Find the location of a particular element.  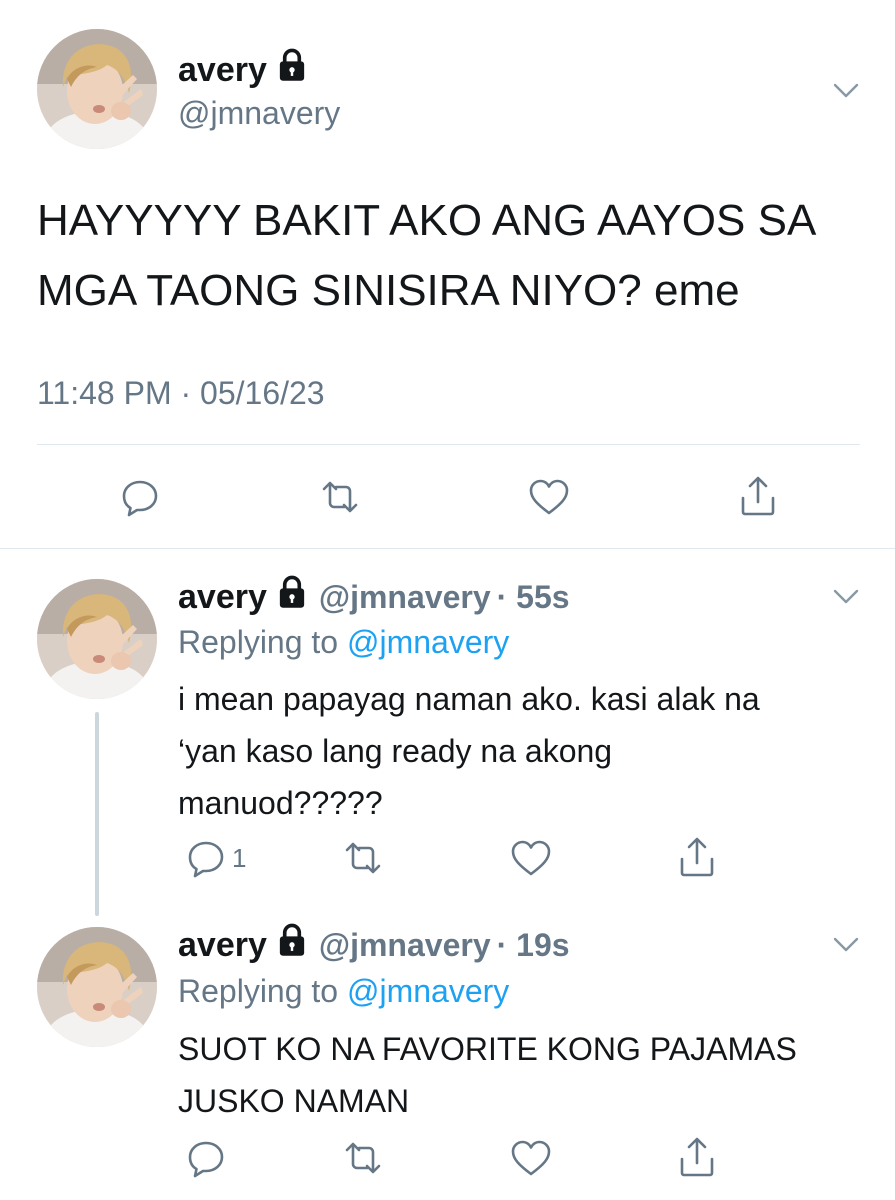

author-name-row: avery @jmnavery · 55s is located at coordinates (374, 597).